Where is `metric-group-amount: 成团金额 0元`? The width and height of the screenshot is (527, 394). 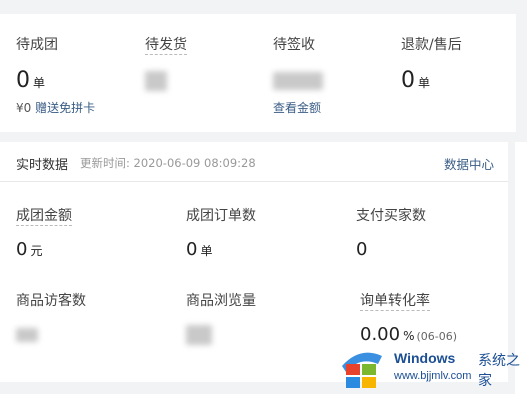
metric-group-amount: 成团金额 0元 is located at coordinates (44, 232).